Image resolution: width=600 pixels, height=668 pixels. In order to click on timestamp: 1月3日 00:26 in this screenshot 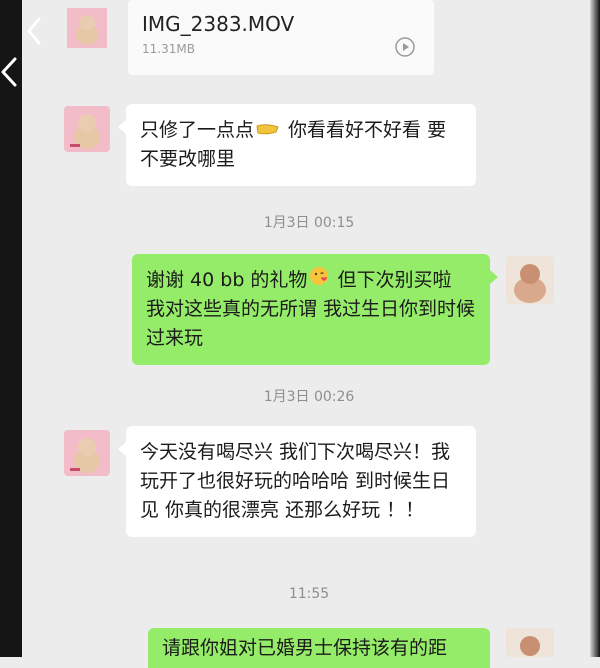, I will do `click(309, 397)`.